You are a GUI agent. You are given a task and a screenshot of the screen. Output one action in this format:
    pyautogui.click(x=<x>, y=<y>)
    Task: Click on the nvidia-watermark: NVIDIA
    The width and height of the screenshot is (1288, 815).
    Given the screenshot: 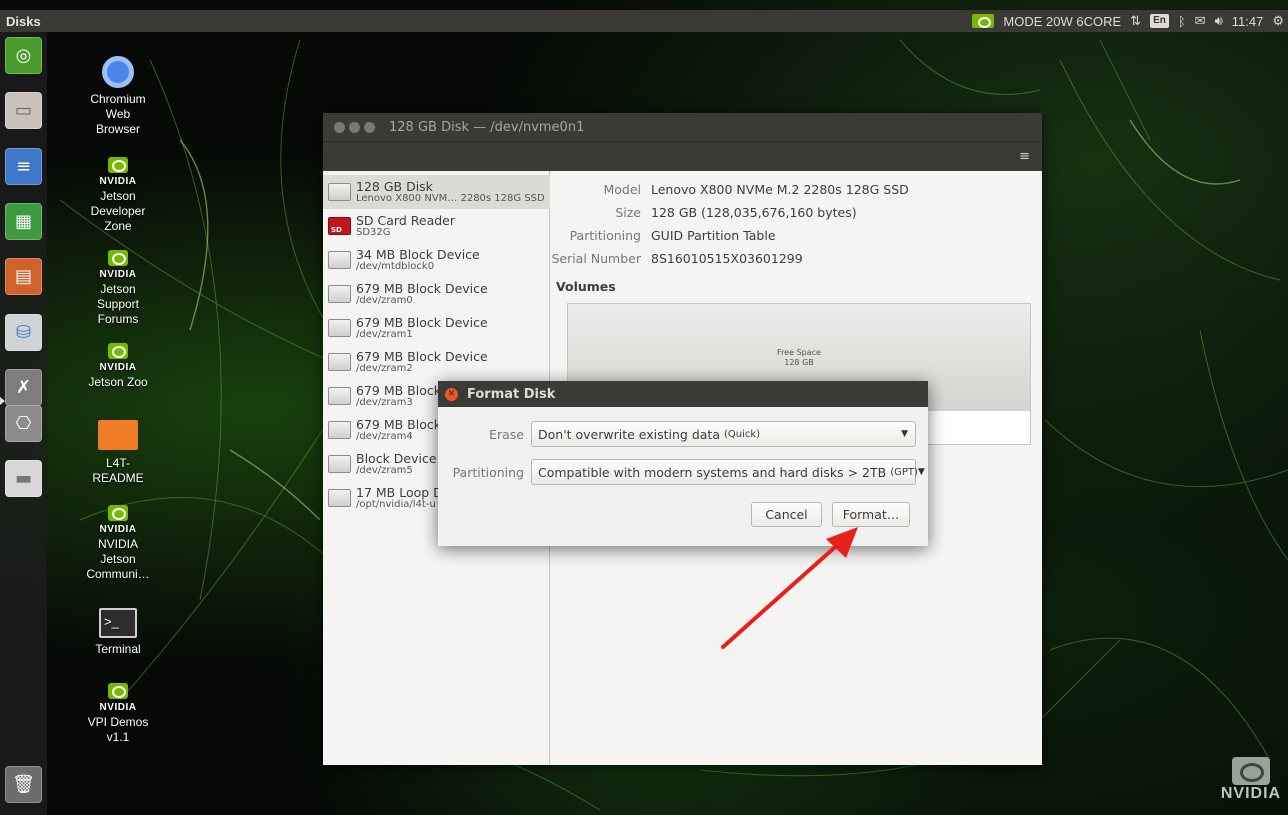 What is the action you would take?
    pyautogui.click(x=1251, y=782)
    